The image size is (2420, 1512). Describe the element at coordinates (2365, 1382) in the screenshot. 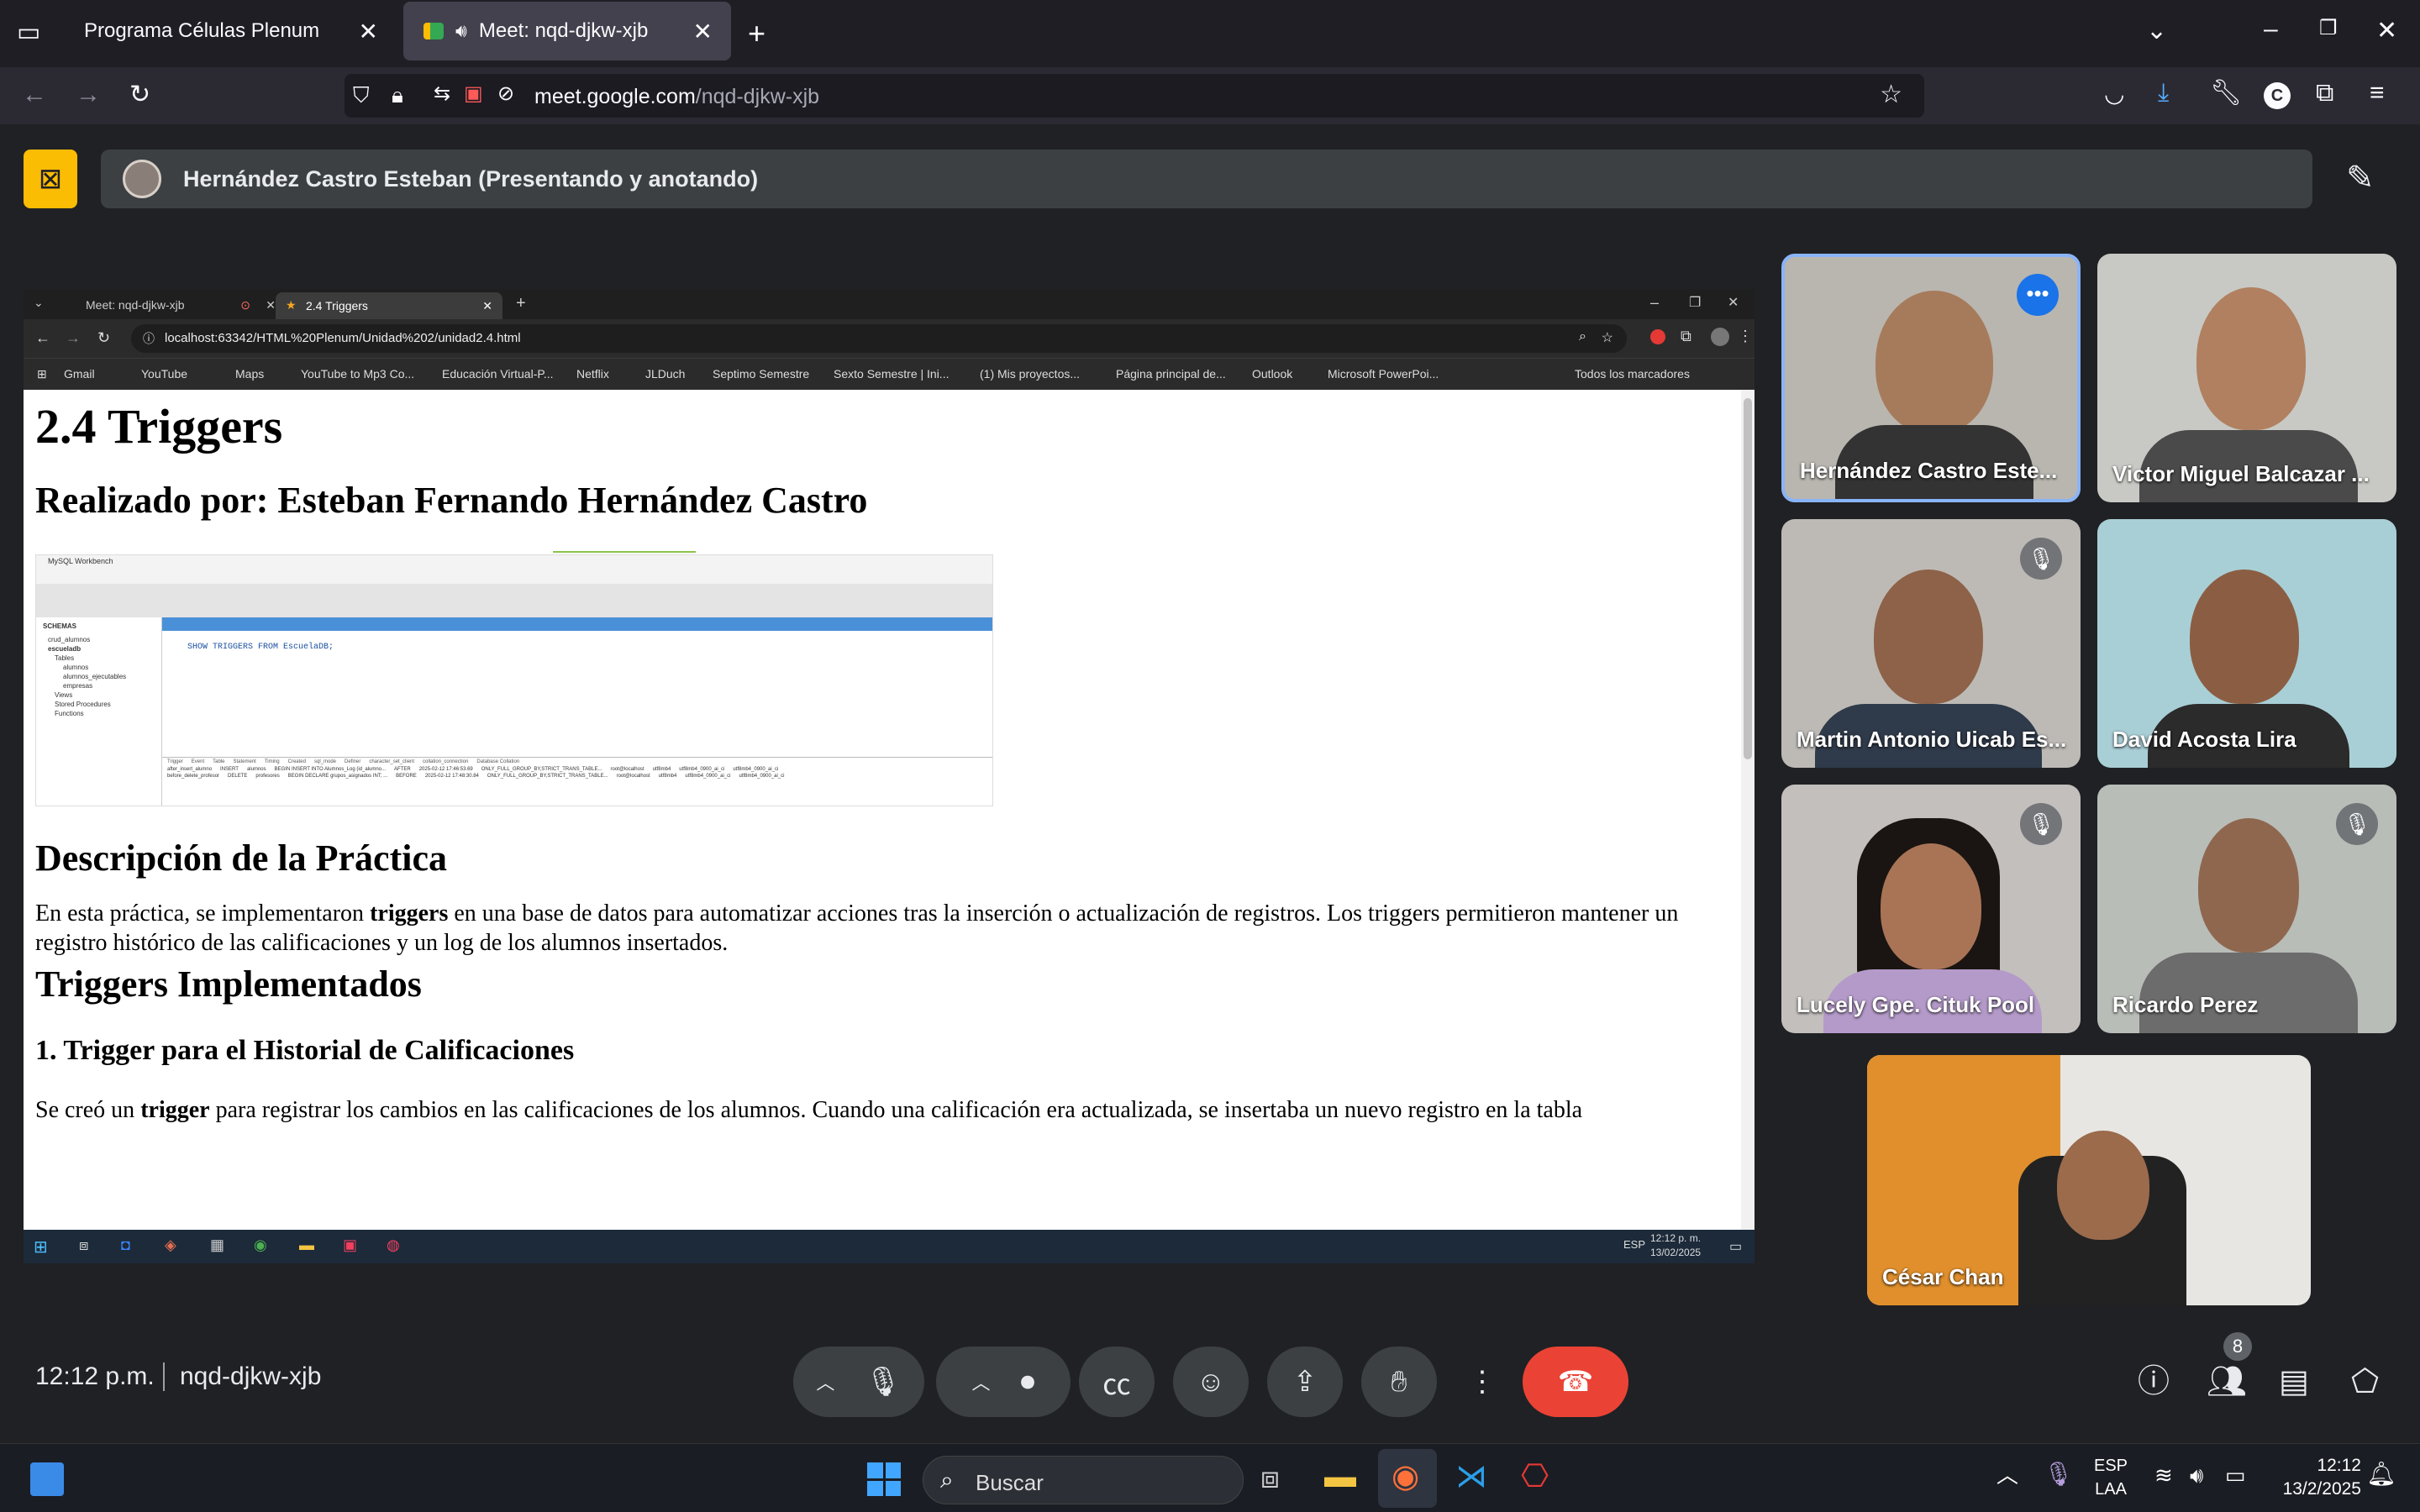

I see `activities-icon: ⬠` at that location.